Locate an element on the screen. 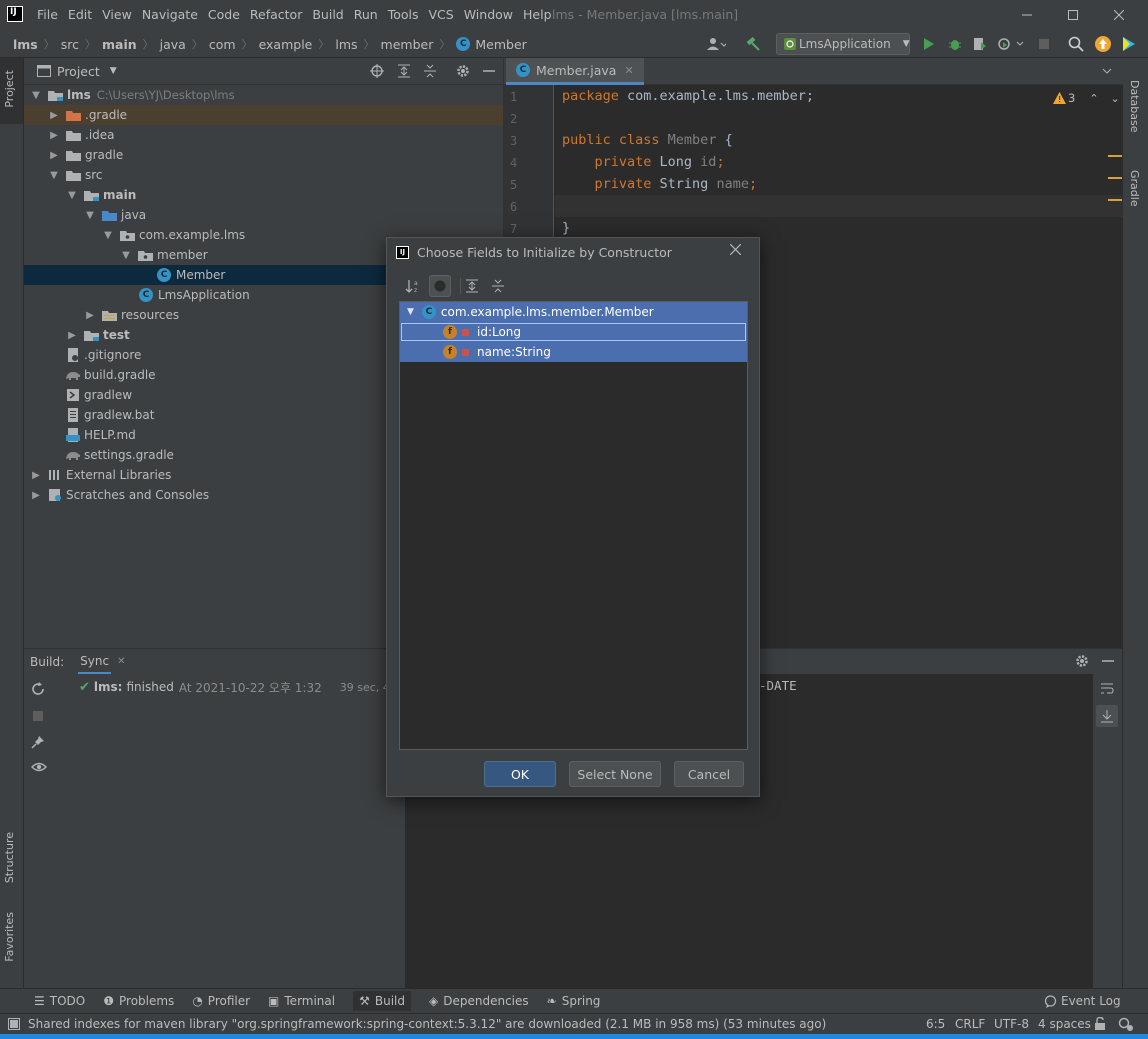  run-button is located at coordinates (929, 44).